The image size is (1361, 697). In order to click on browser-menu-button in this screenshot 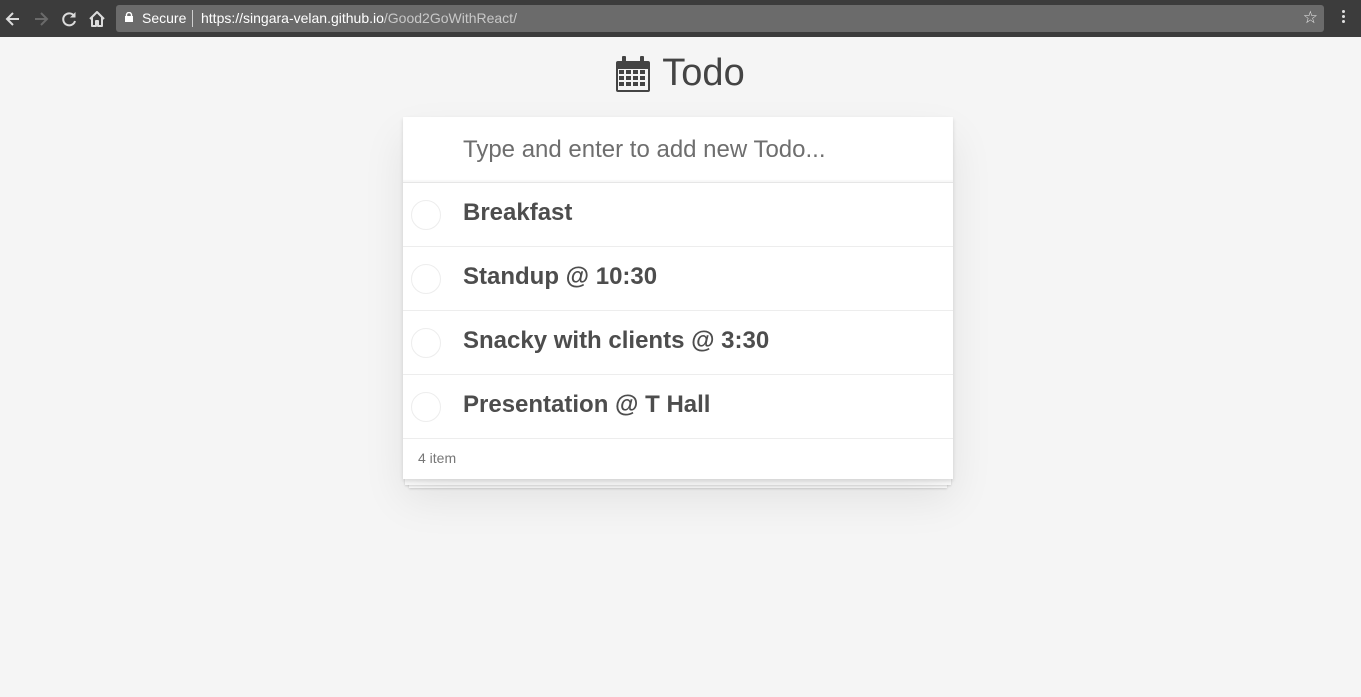, I will do `click(1343, 18)`.